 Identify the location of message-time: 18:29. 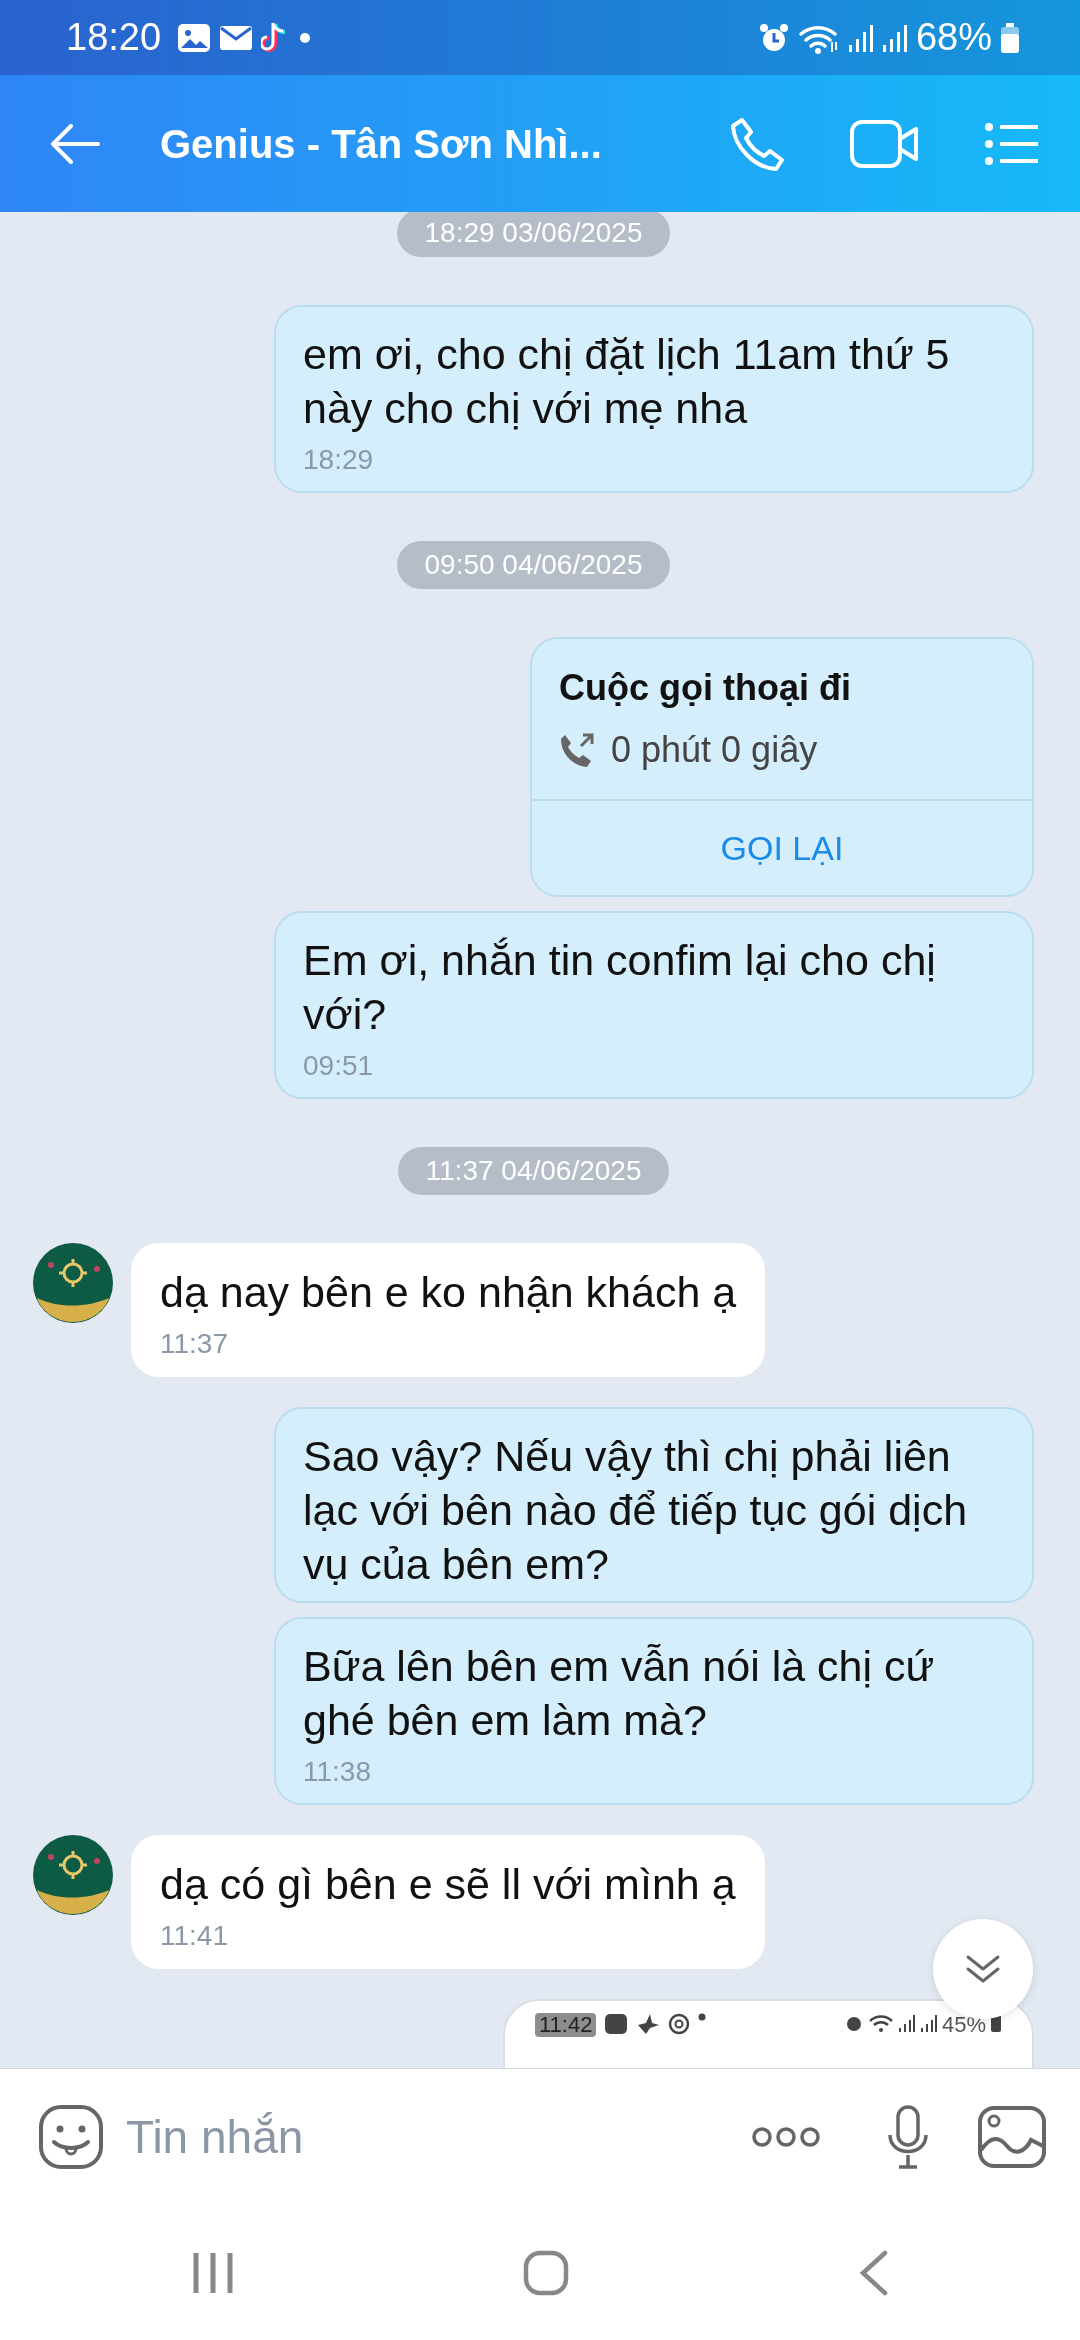
(339, 460).